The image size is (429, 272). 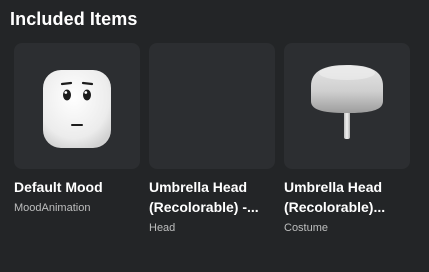 I want to click on item-type: Head, so click(x=162, y=228).